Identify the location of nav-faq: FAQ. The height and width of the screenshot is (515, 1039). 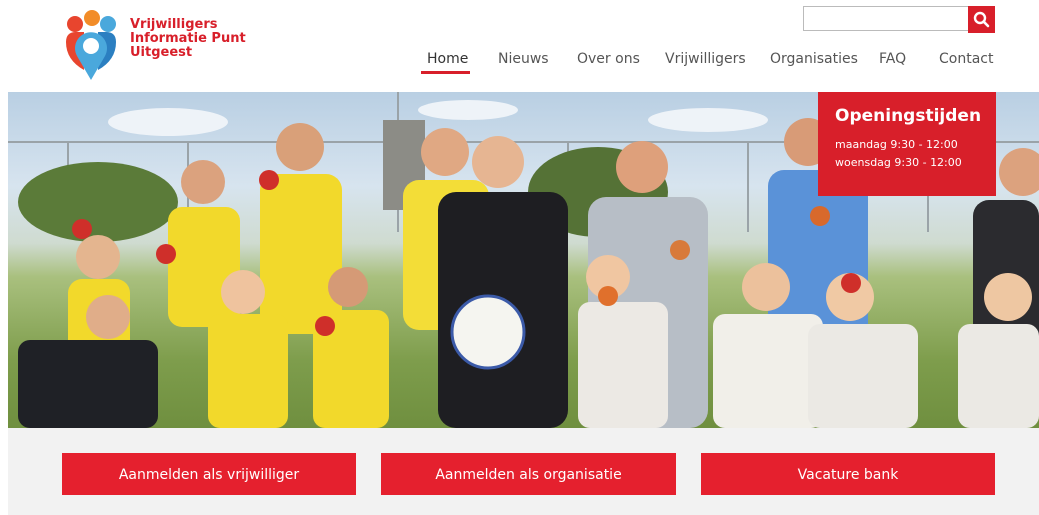
(892, 59).